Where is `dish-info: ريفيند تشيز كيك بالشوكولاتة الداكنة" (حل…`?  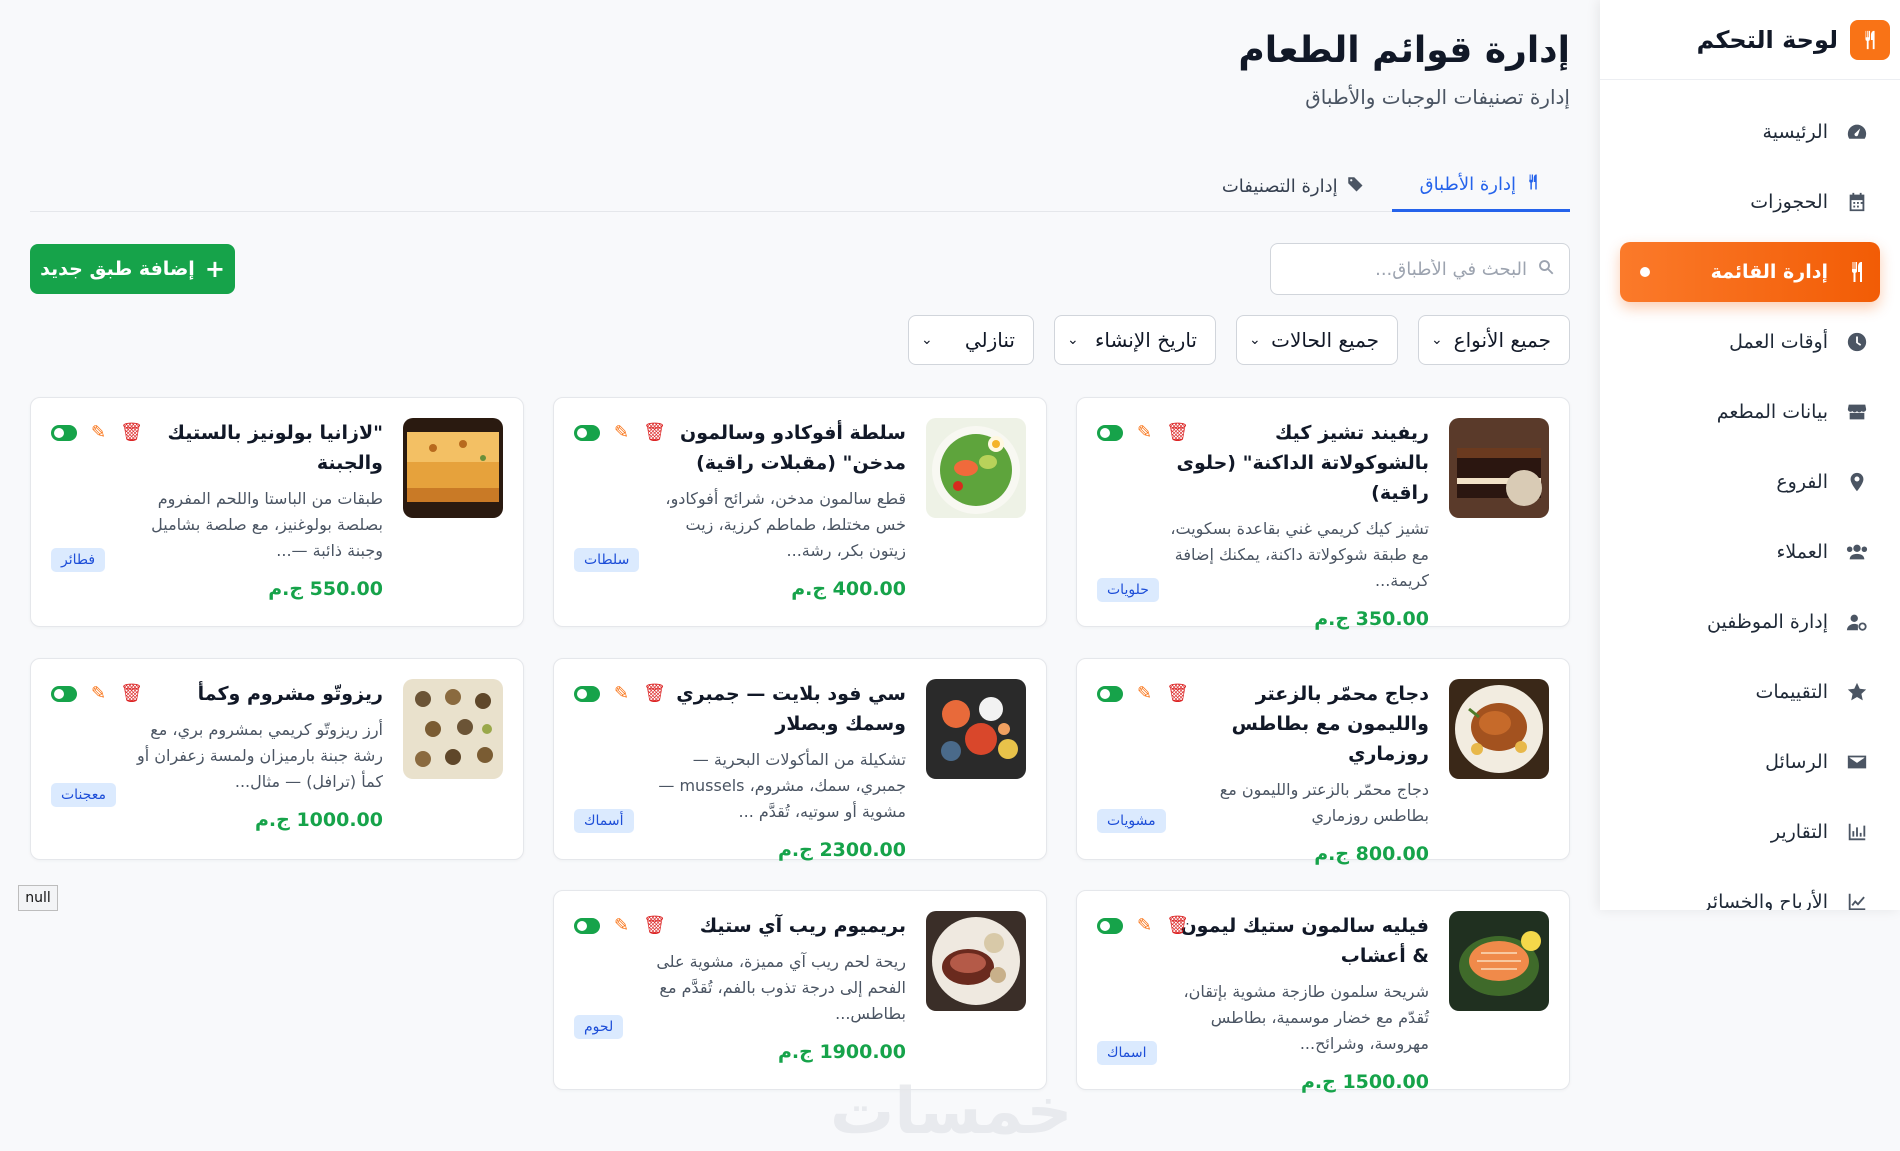 dish-info: ريفيند تشيز كيك بالشوكولاتة الداكنة" (حل… is located at coordinates (1299, 524).